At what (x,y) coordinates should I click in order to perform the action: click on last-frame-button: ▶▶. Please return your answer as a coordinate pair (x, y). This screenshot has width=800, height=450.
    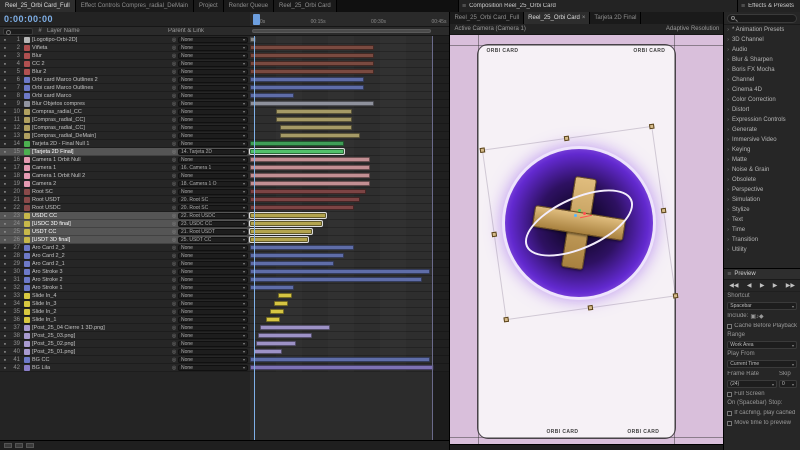
    Looking at the image, I should click on (790, 285).